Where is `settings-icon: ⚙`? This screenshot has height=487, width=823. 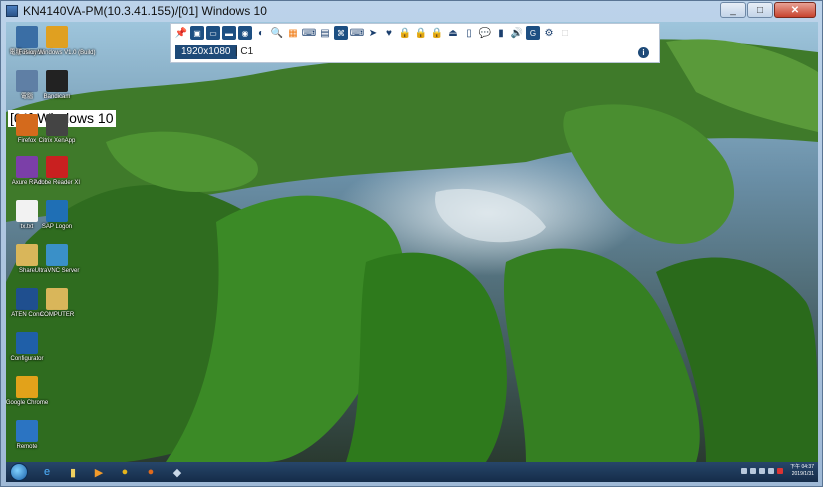 settings-icon: ⚙ is located at coordinates (549, 33).